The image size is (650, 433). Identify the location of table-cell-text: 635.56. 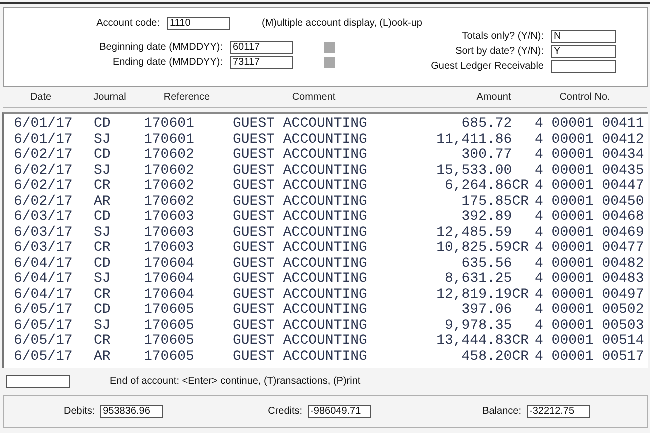
(488, 264).